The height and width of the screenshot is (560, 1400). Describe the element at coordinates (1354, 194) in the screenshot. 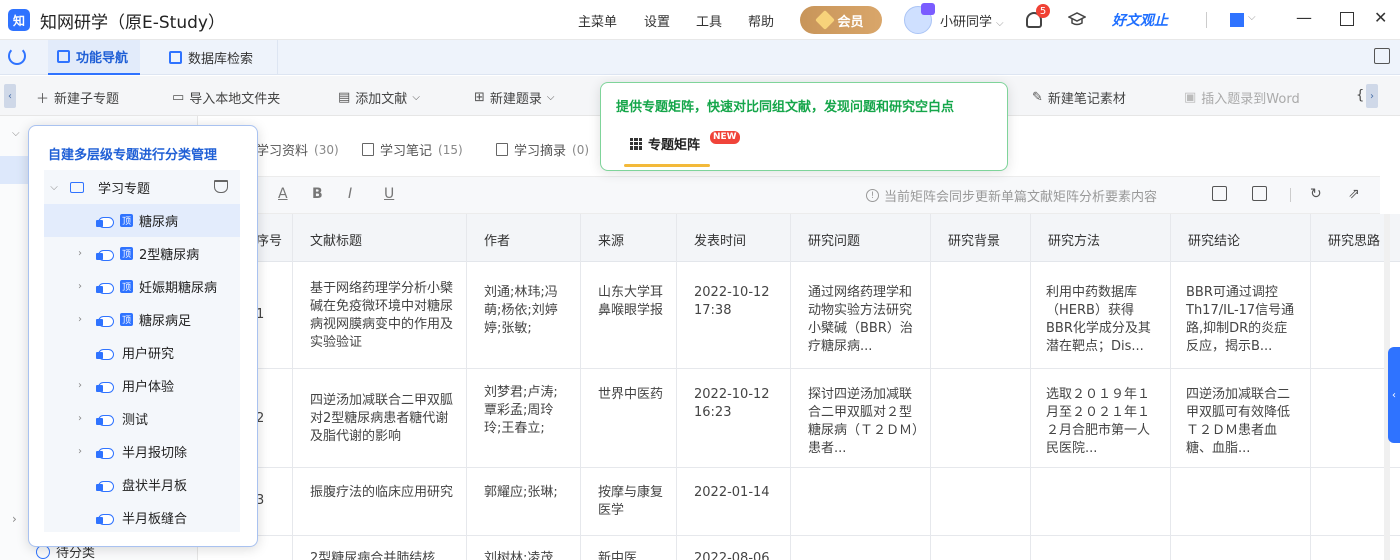

I see `export-icon: ⇗` at that location.